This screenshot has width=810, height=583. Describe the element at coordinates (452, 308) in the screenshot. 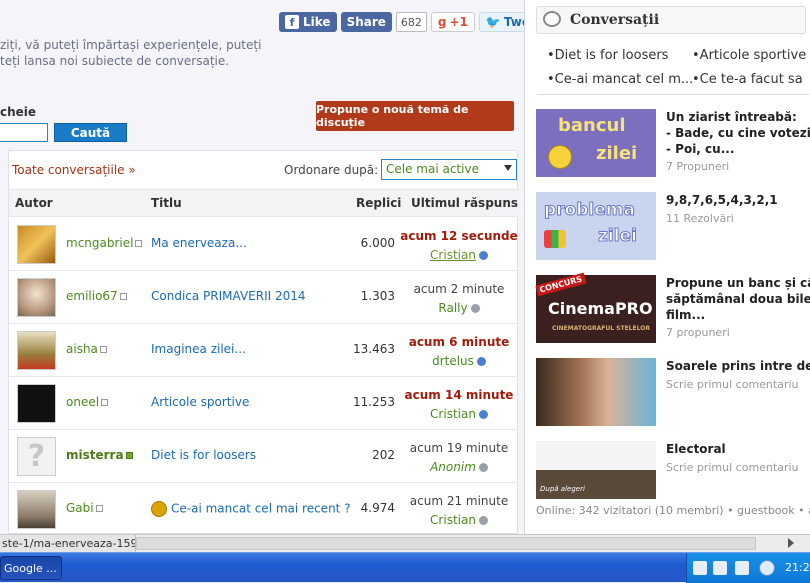

I see `last-reply-user: Rally` at that location.